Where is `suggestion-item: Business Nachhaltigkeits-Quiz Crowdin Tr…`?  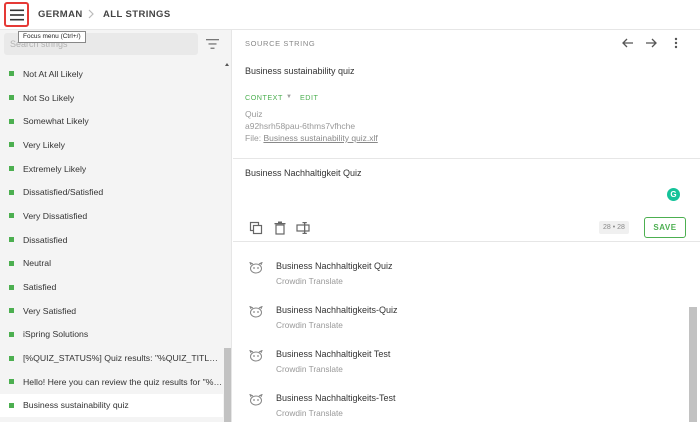
suggestion-item: Business Nachhaltigkeits-Quiz Crowdin Tr… is located at coordinates (459, 318).